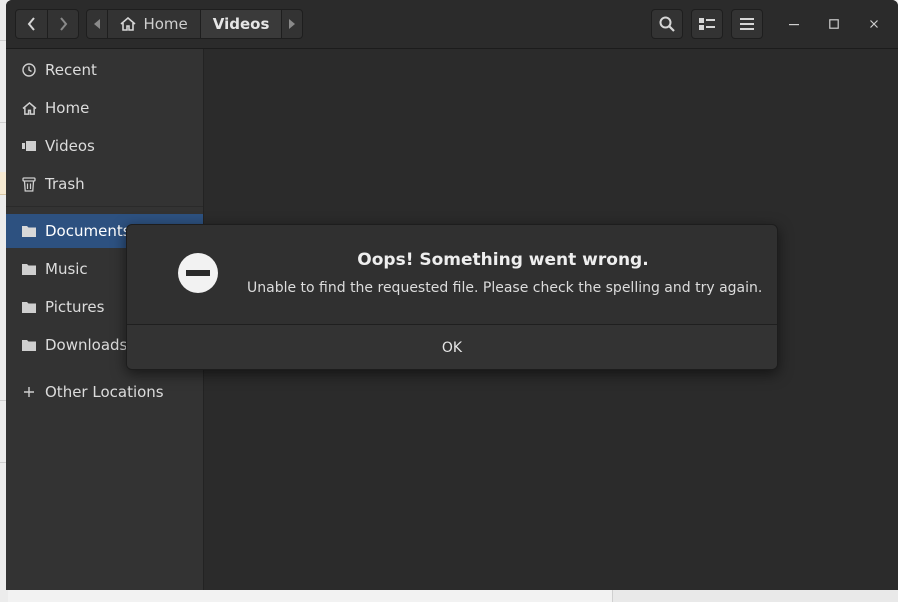  I want to click on minimize-icon, so click(794, 25).